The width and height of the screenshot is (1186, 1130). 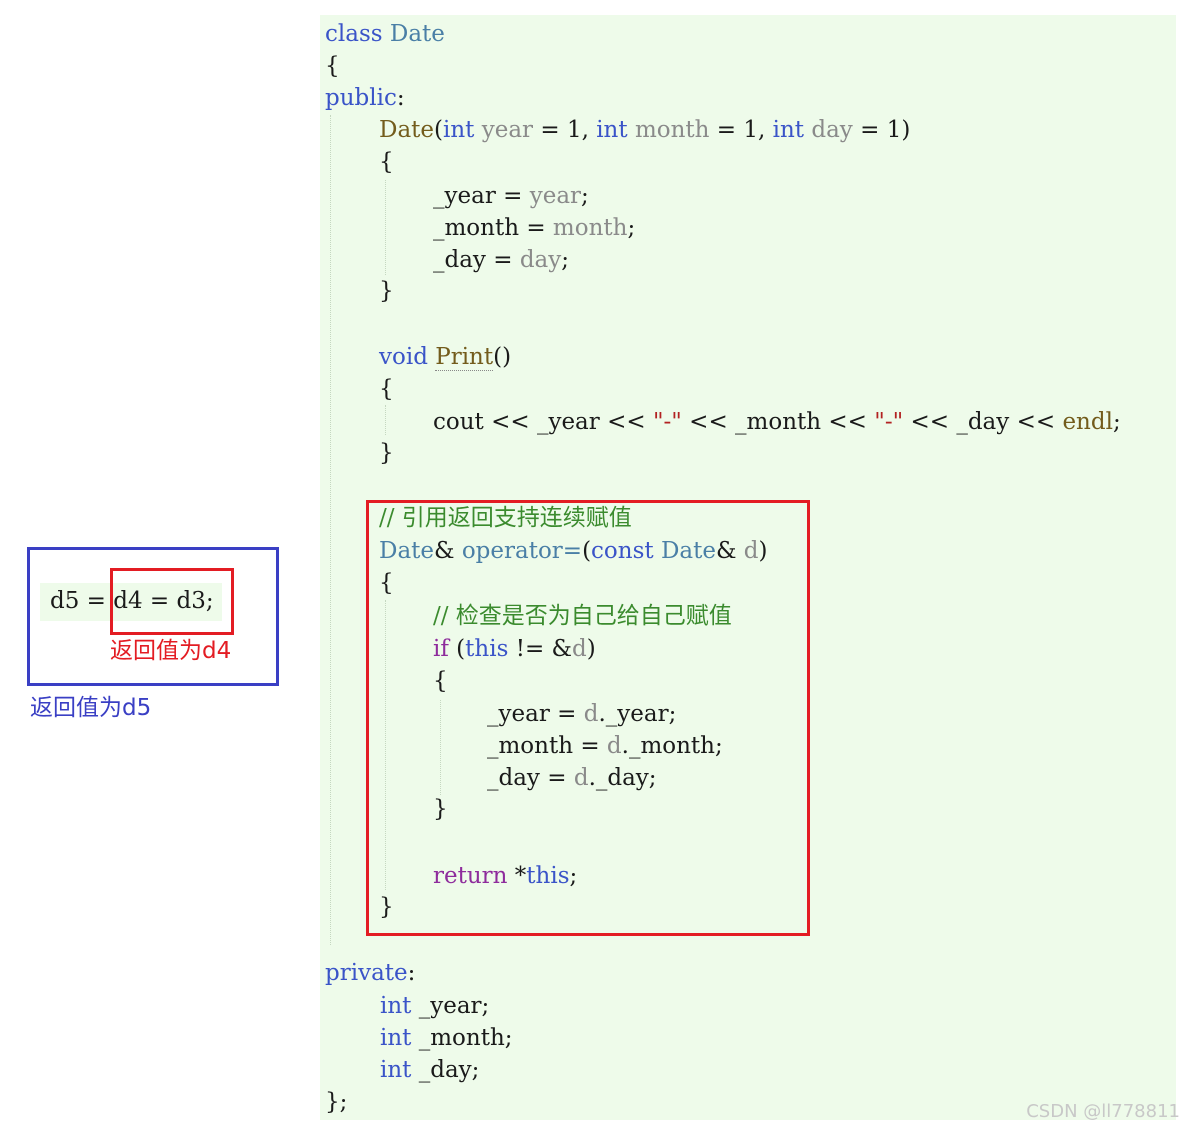 I want to click on code-line-member-month: int _month;, so click(x=446, y=1038).